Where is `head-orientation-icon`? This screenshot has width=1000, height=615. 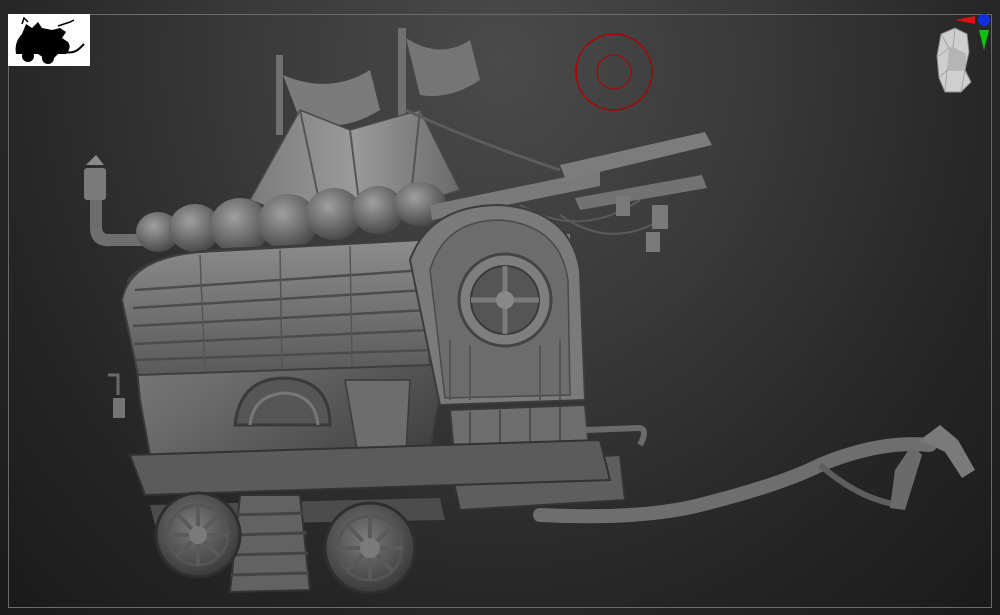 head-orientation-icon is located at coordinates (960, 55).